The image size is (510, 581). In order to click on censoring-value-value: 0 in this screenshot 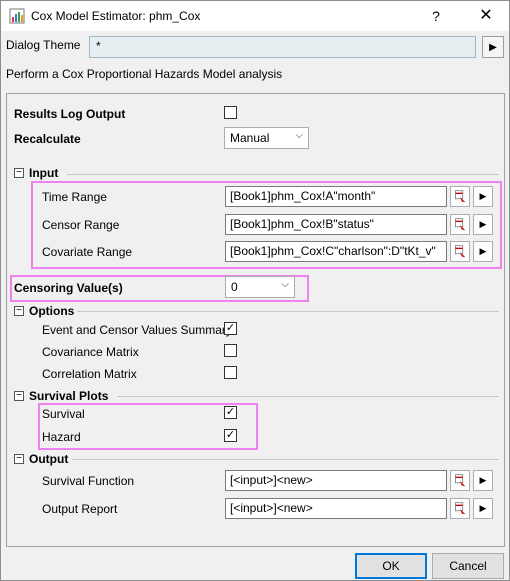, I will do `click(234, 287)`.